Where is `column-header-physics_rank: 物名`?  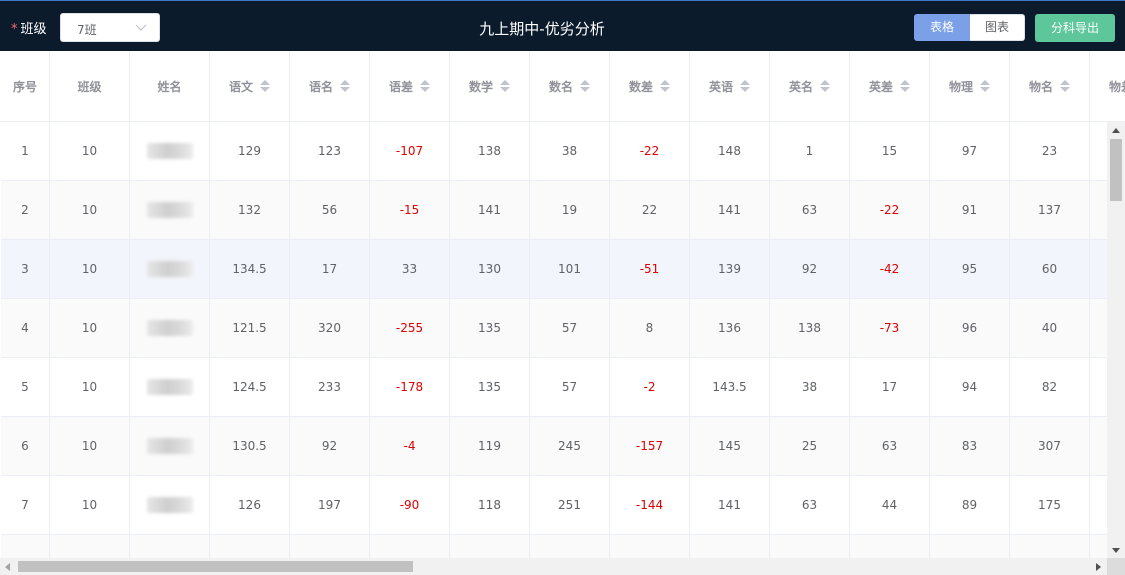 column-header-physics_rank: 物名 is located at coordinates (1050, 86).